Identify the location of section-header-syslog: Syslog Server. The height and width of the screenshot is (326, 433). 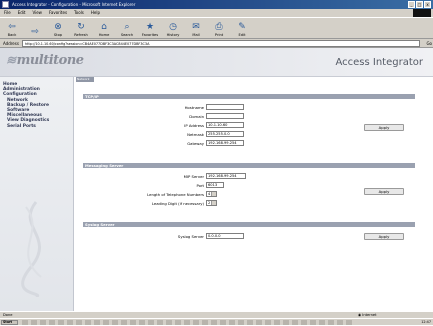
(249, 224).